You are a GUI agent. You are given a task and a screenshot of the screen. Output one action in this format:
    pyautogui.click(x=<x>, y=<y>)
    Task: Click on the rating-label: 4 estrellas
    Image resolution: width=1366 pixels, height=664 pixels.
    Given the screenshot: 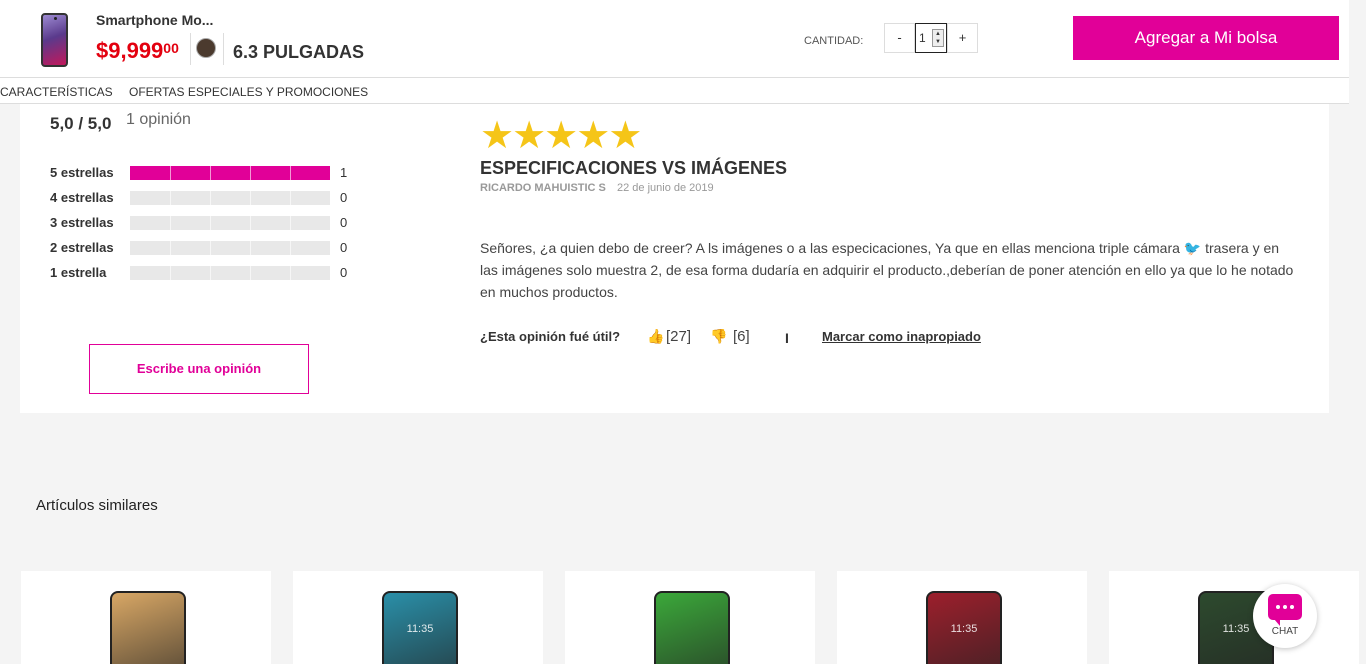 What is the action you would take?
    pyautogui.click(x=82, y=197)
    